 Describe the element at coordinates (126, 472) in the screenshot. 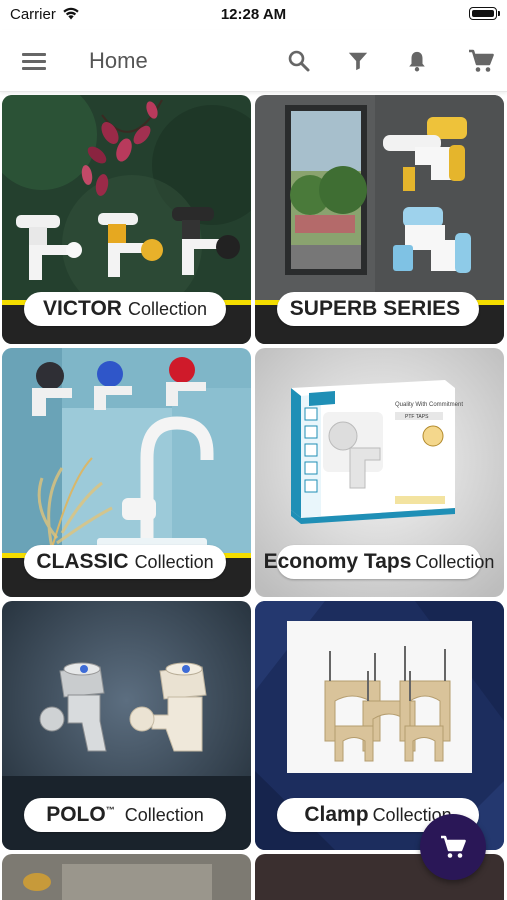

I see `collection-tile-classic: CLASSIC Collection` at that location.